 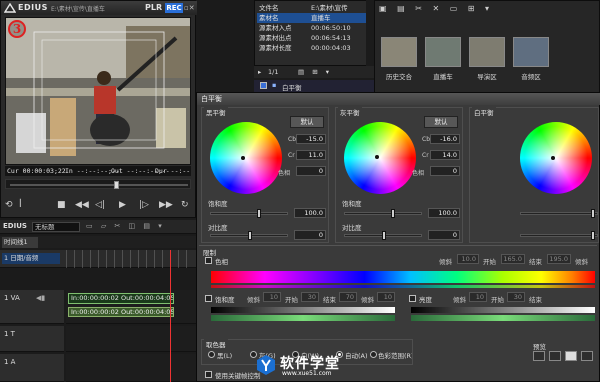 What do you see at coordinates (403, 286) in the screenshot?
I see `hue-range-bar` at bounding box center [403, 286].